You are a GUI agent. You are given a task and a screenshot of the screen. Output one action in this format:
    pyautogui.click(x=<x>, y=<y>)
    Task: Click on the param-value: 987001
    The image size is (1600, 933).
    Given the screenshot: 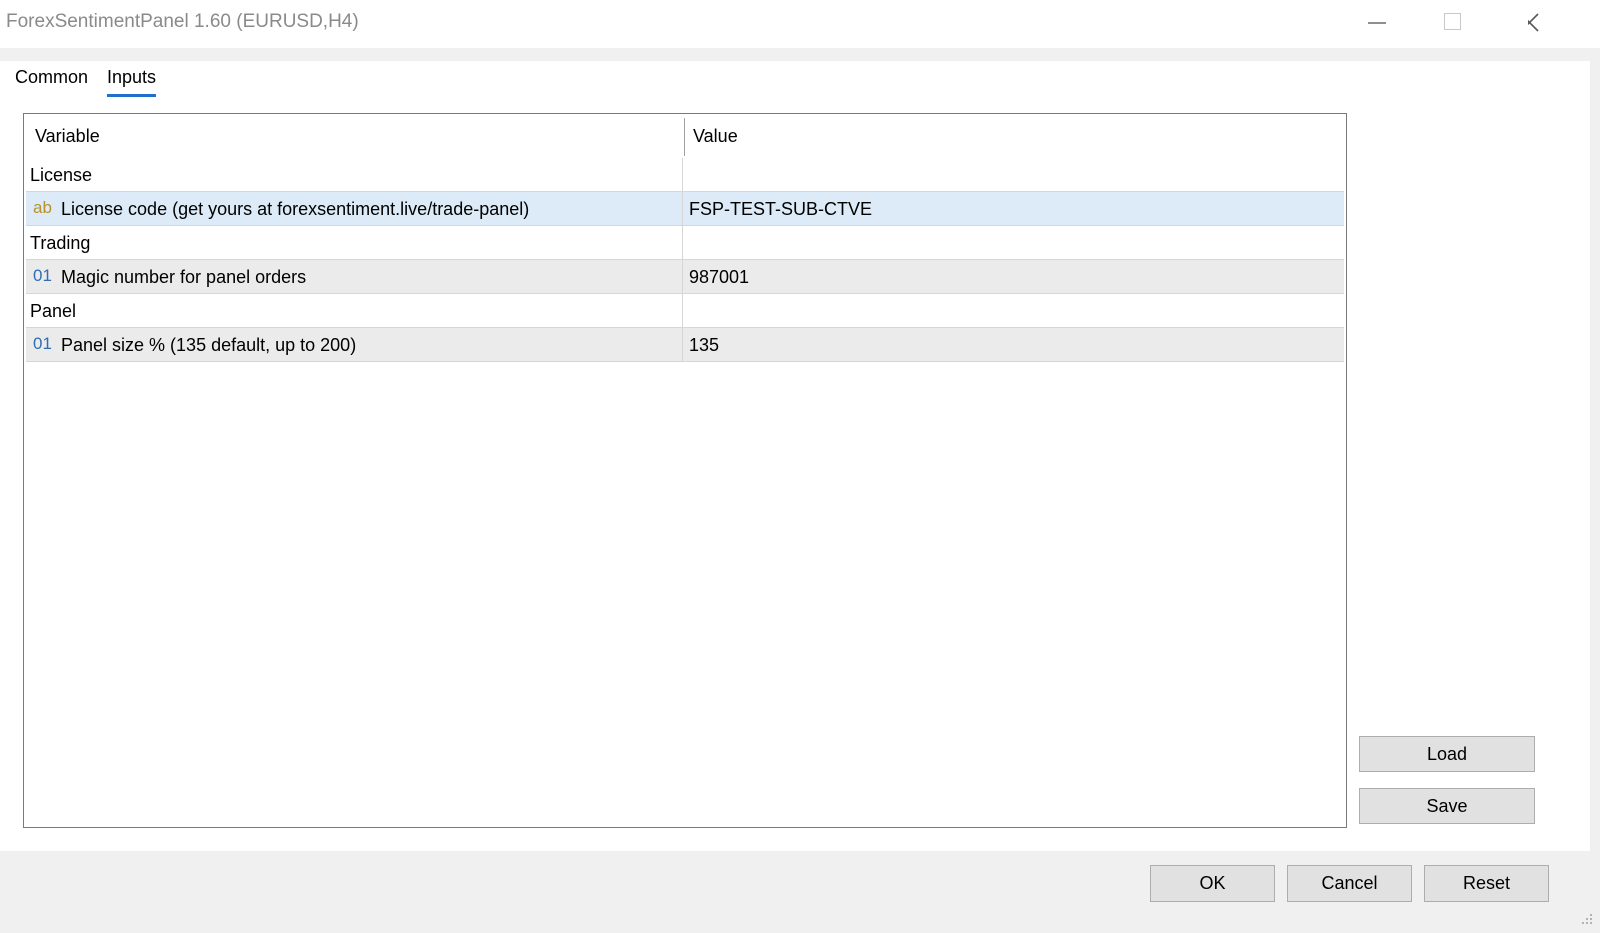 What is the action you would take?
    pyautogui.click(x=719, y=277)
    